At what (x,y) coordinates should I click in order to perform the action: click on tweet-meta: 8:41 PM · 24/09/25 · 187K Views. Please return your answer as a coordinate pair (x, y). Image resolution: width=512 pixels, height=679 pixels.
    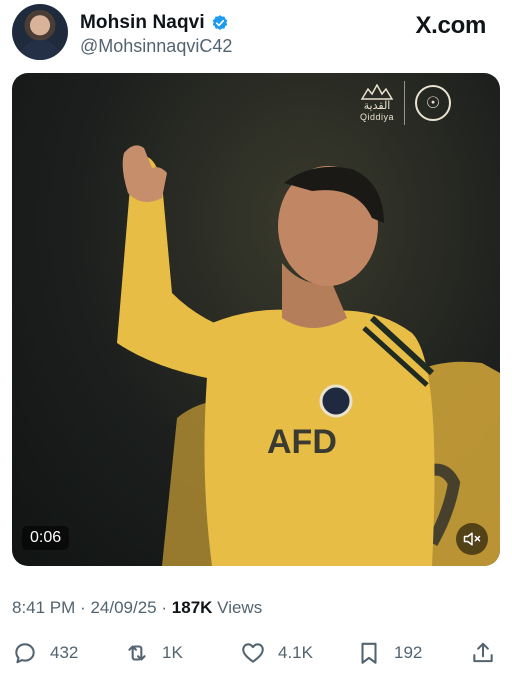
    Looking at the image, I should click on (137, 608).